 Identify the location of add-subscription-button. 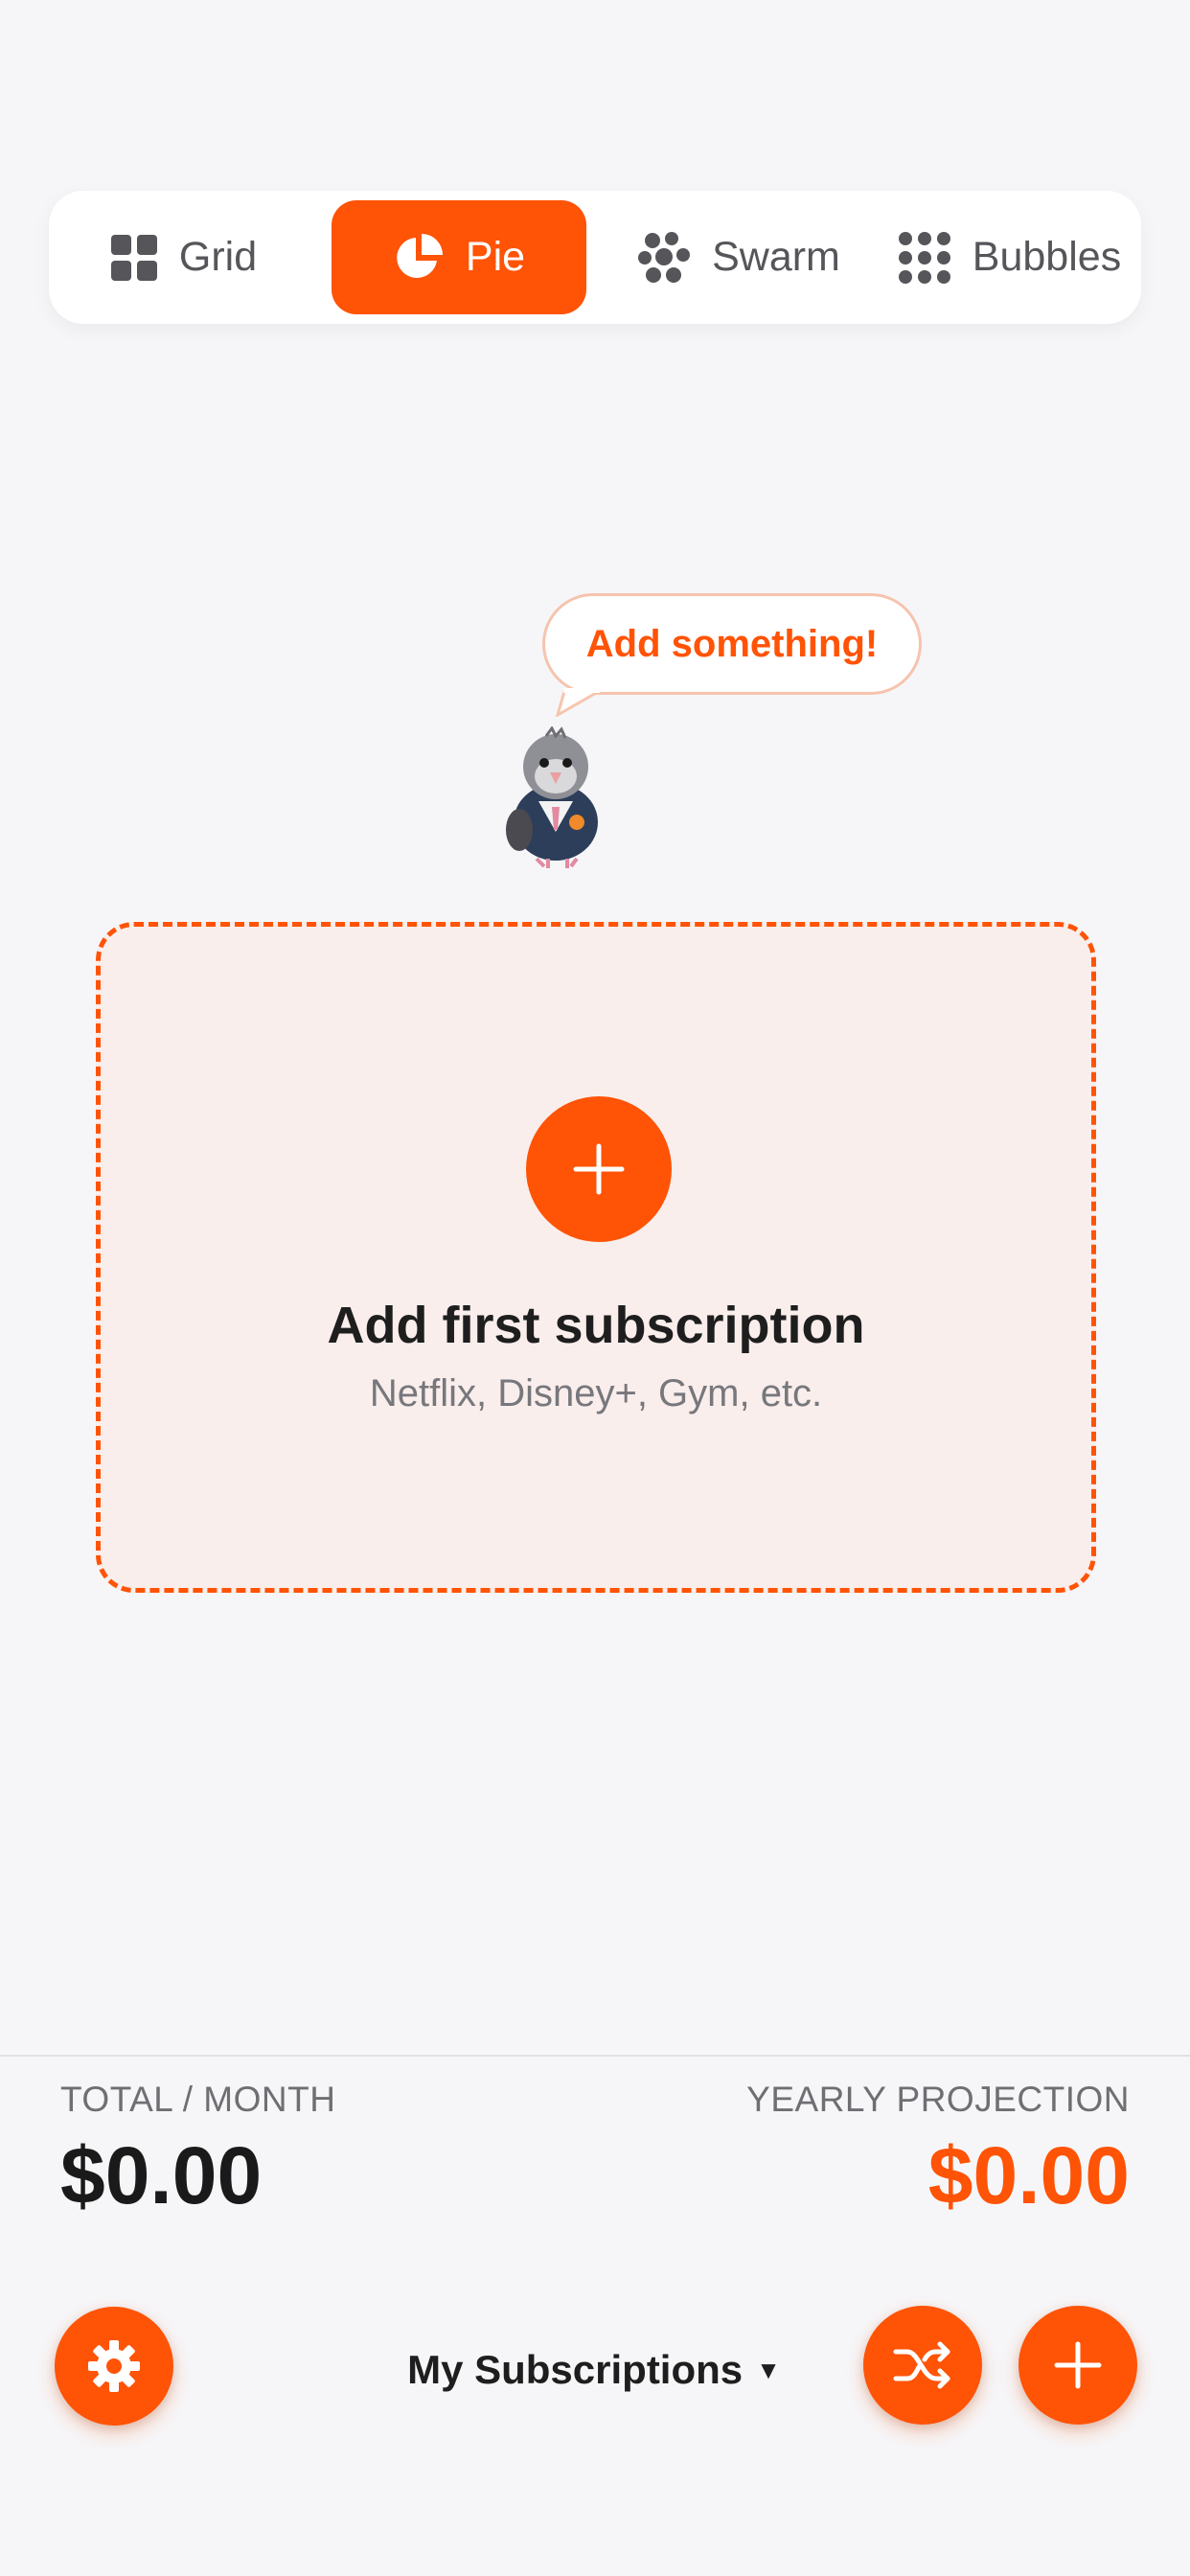
(599, 1169).